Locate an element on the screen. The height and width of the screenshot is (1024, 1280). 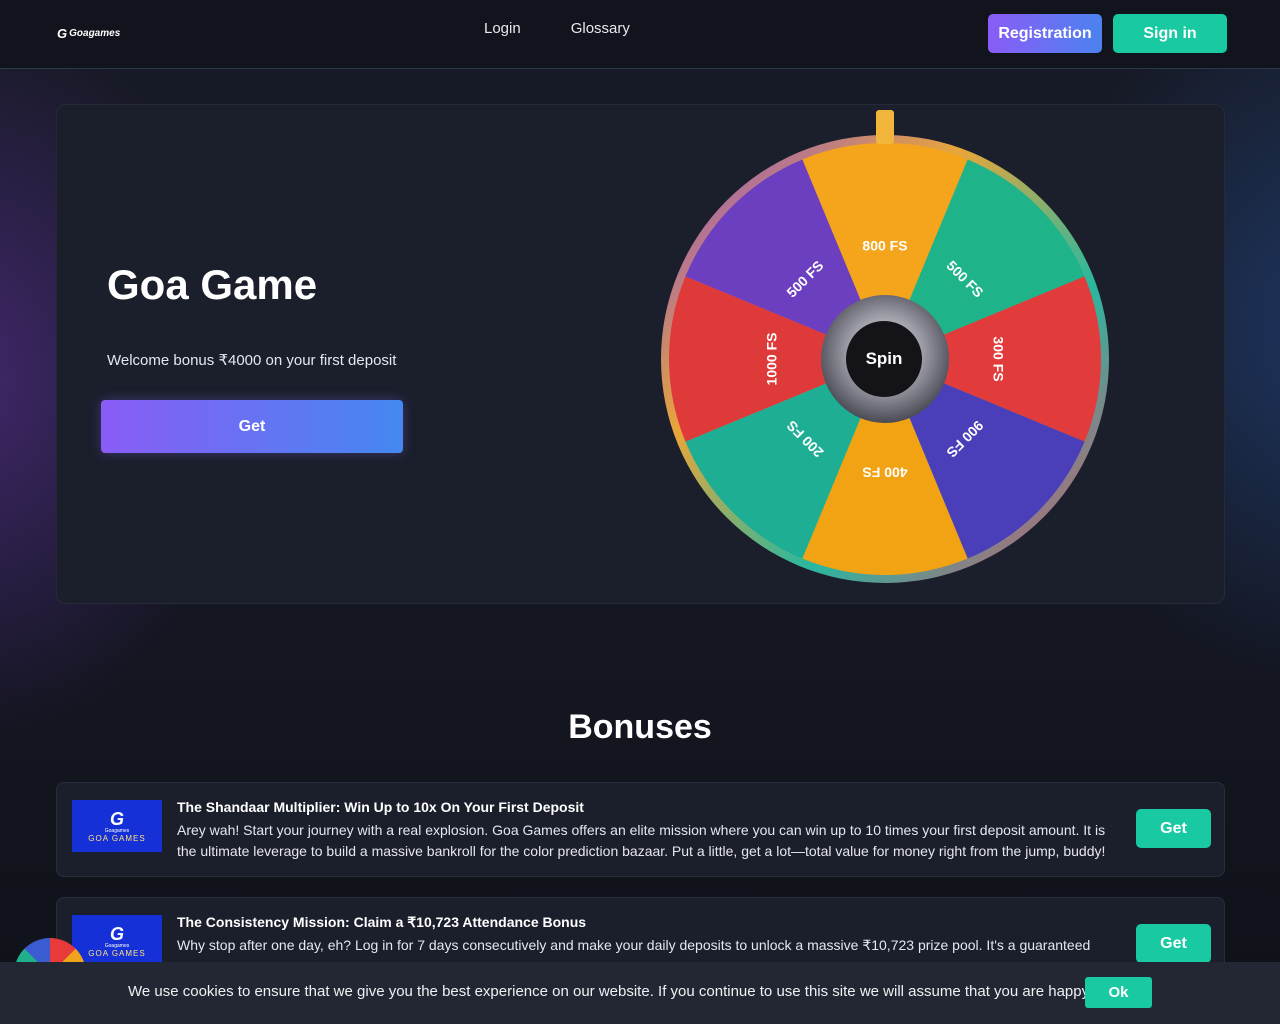
wheel-segment-label: 1000 FS is located at coordinates (772, 359).